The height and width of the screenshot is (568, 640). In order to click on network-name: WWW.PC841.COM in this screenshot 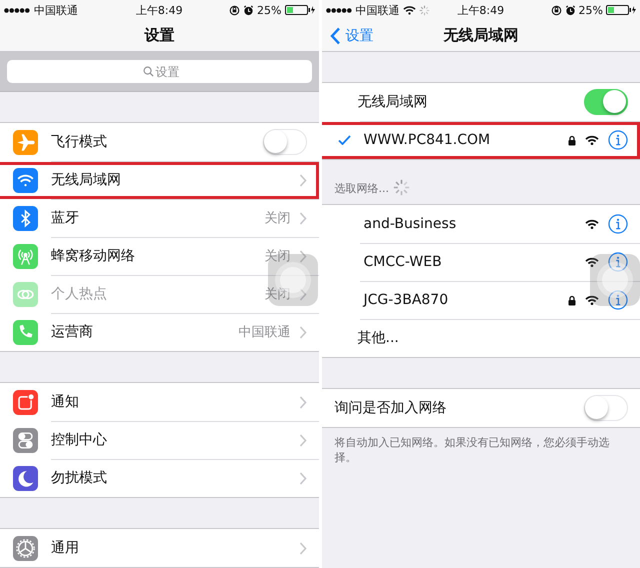, I will do `click(459, 140)`.